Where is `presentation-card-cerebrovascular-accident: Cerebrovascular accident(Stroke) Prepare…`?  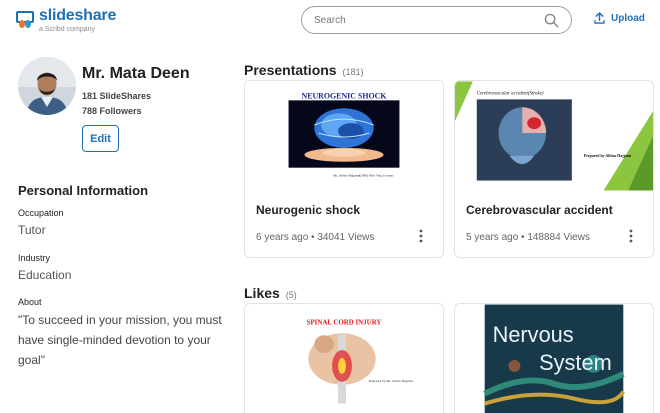 presentation-card-cerebrovascular-accident: Cerebrovascular accident(Stroke) Prepare… is located at coordinates (554, 169).